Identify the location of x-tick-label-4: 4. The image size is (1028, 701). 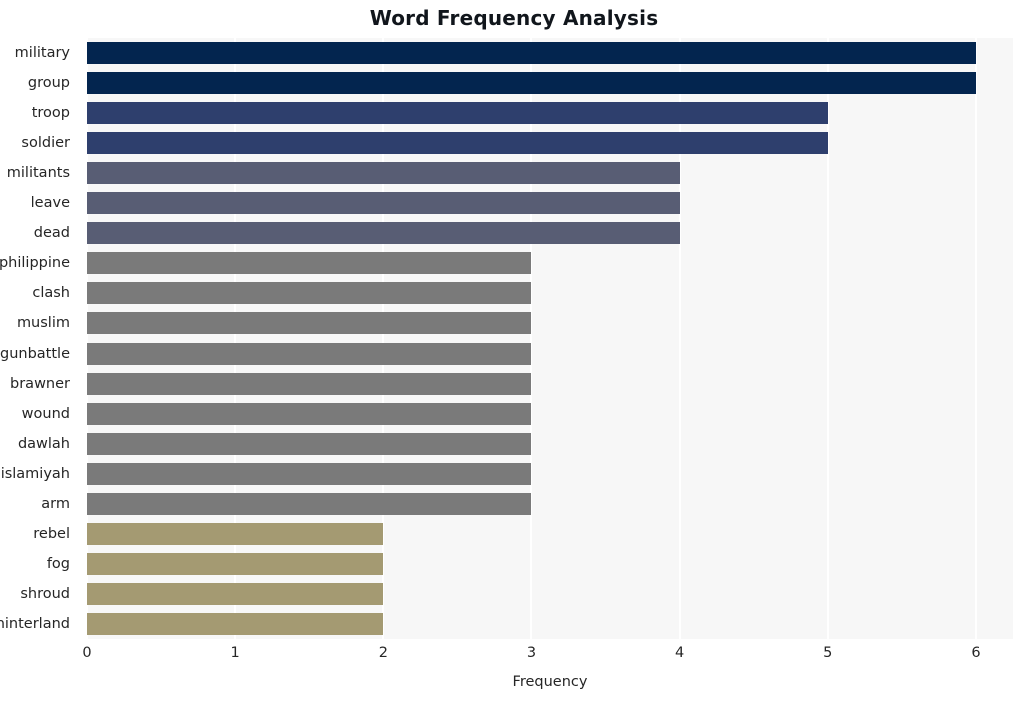
(680, 653).